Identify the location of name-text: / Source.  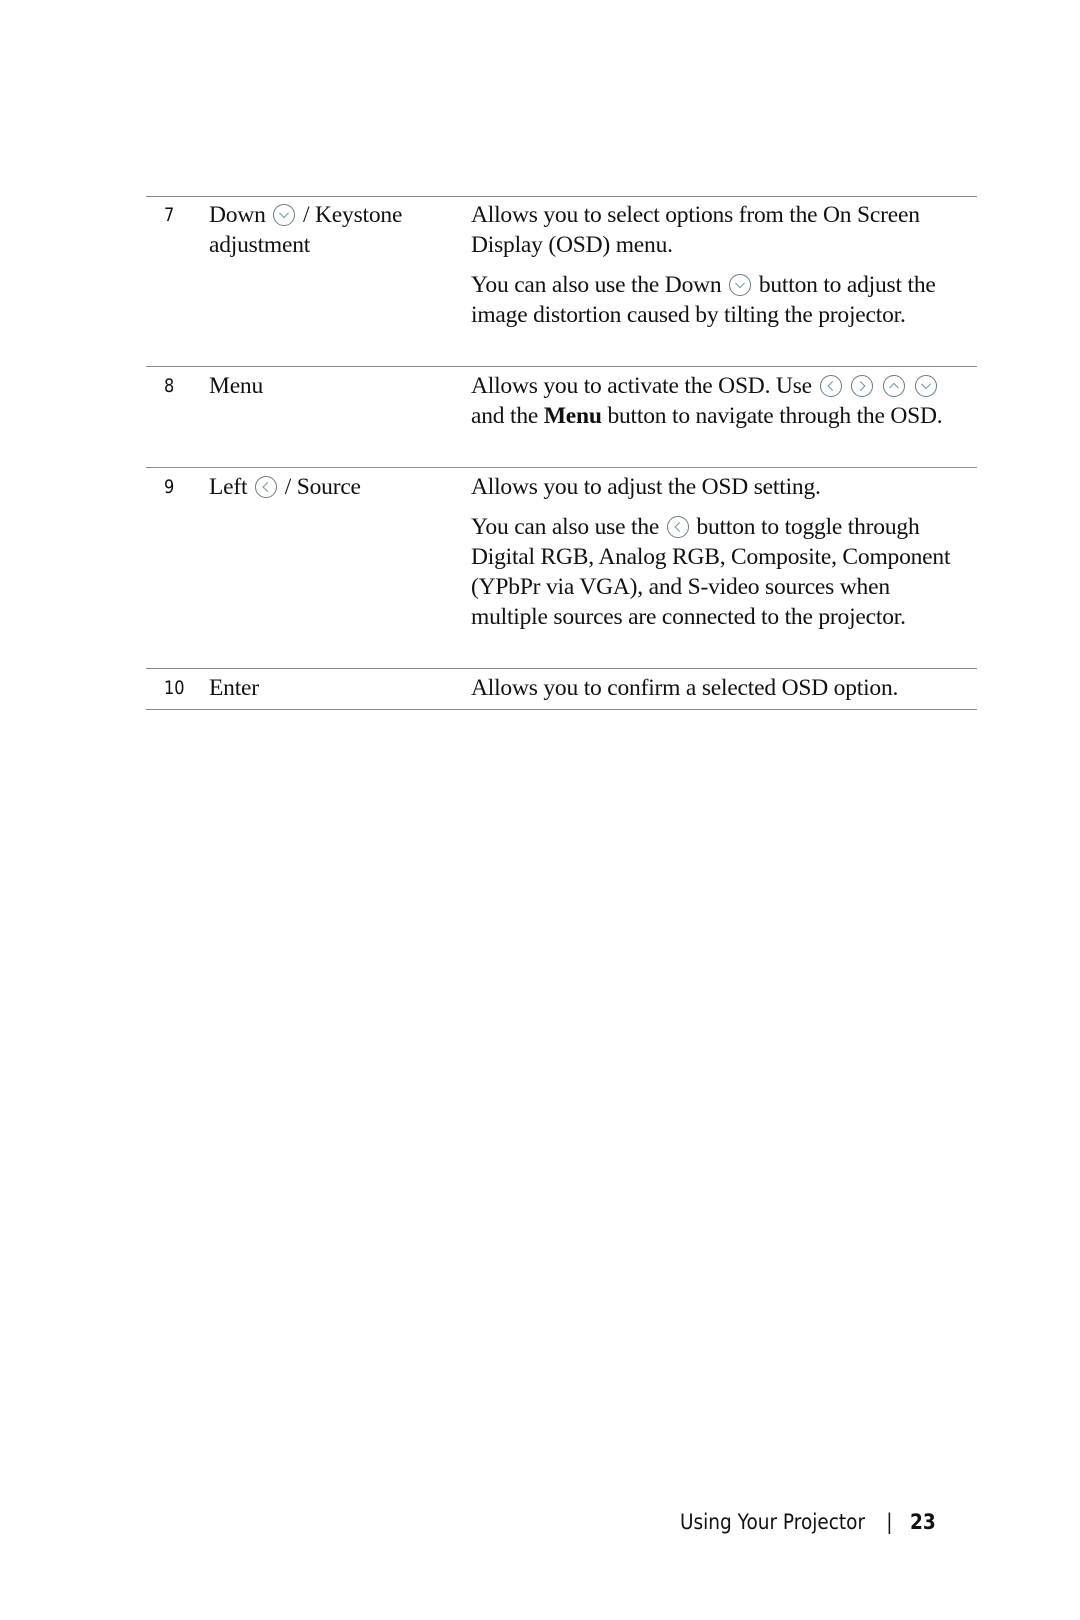
(322, 487).